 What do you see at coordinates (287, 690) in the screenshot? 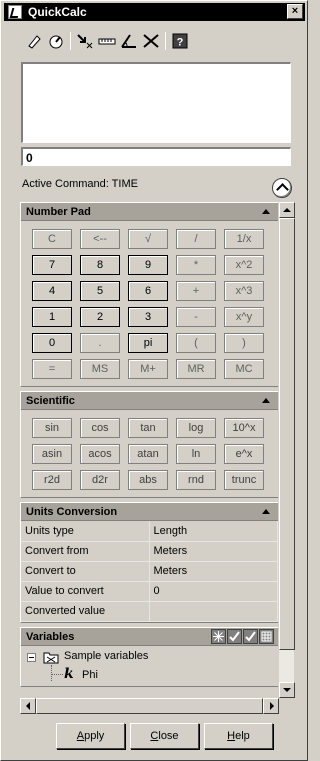
I see `scroll-down-button` at bounding box center [287, 690].